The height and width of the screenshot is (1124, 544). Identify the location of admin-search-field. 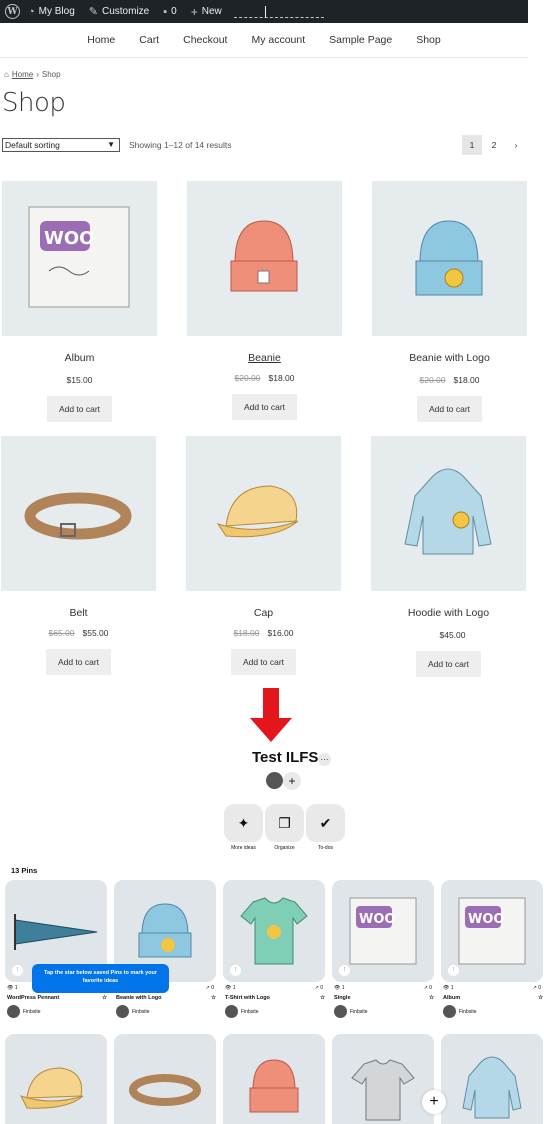
(279, 13).